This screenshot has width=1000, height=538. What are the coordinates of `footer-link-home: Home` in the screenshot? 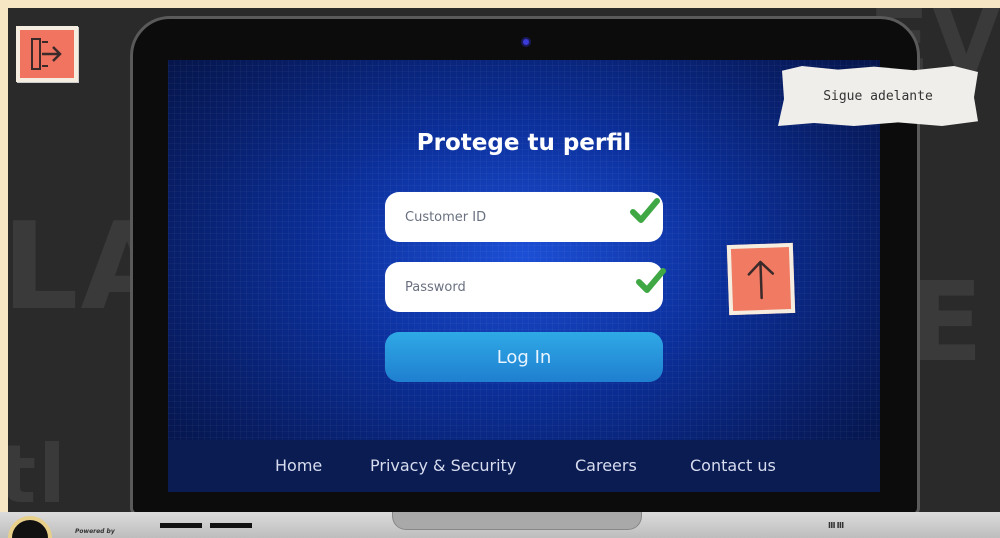 It's located at (298, 465).